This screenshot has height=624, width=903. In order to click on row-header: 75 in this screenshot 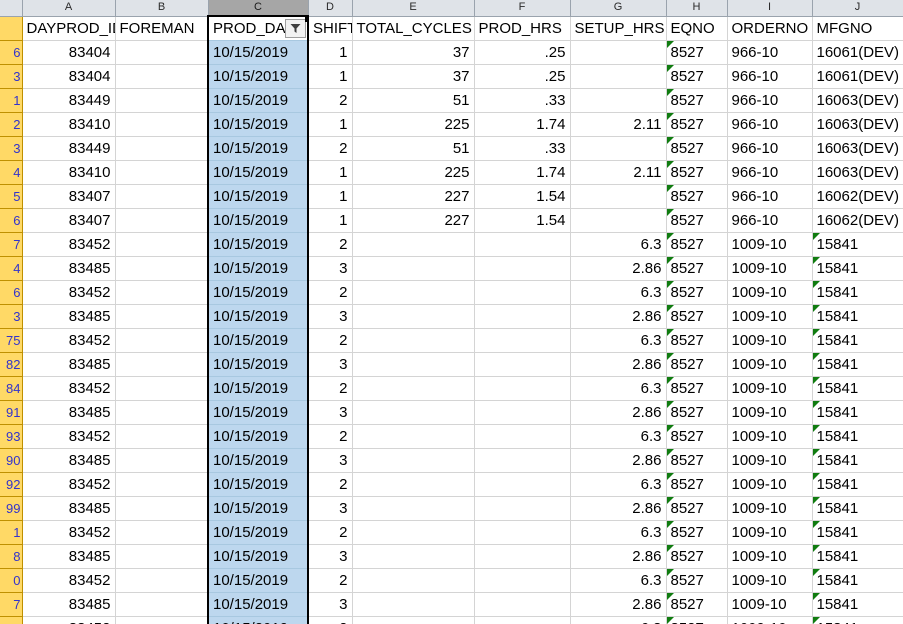, I will do `click(11, 340)`.